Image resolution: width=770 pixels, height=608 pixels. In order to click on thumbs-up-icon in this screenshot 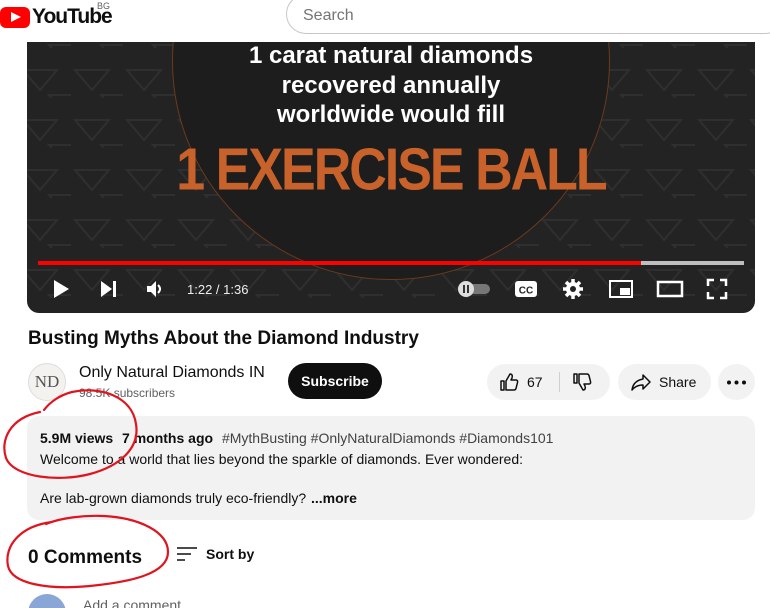, I will do `click(509, 382)`.